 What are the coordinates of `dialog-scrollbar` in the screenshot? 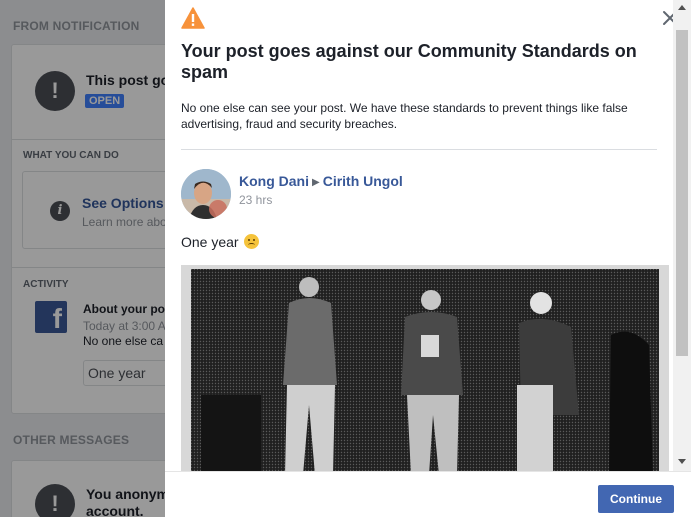 It's located at (682, 235).